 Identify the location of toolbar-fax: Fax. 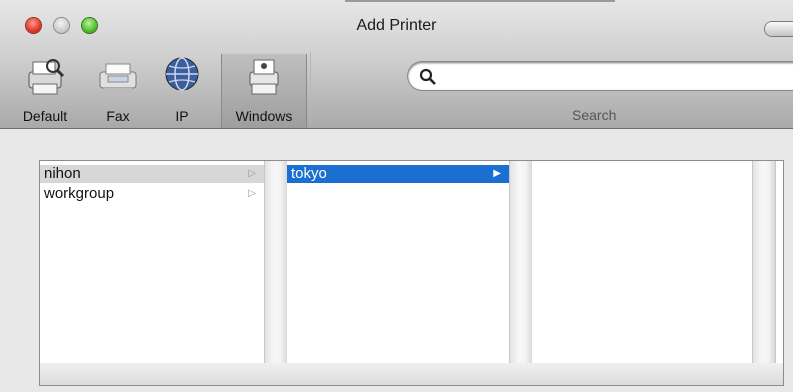
(118, 91).